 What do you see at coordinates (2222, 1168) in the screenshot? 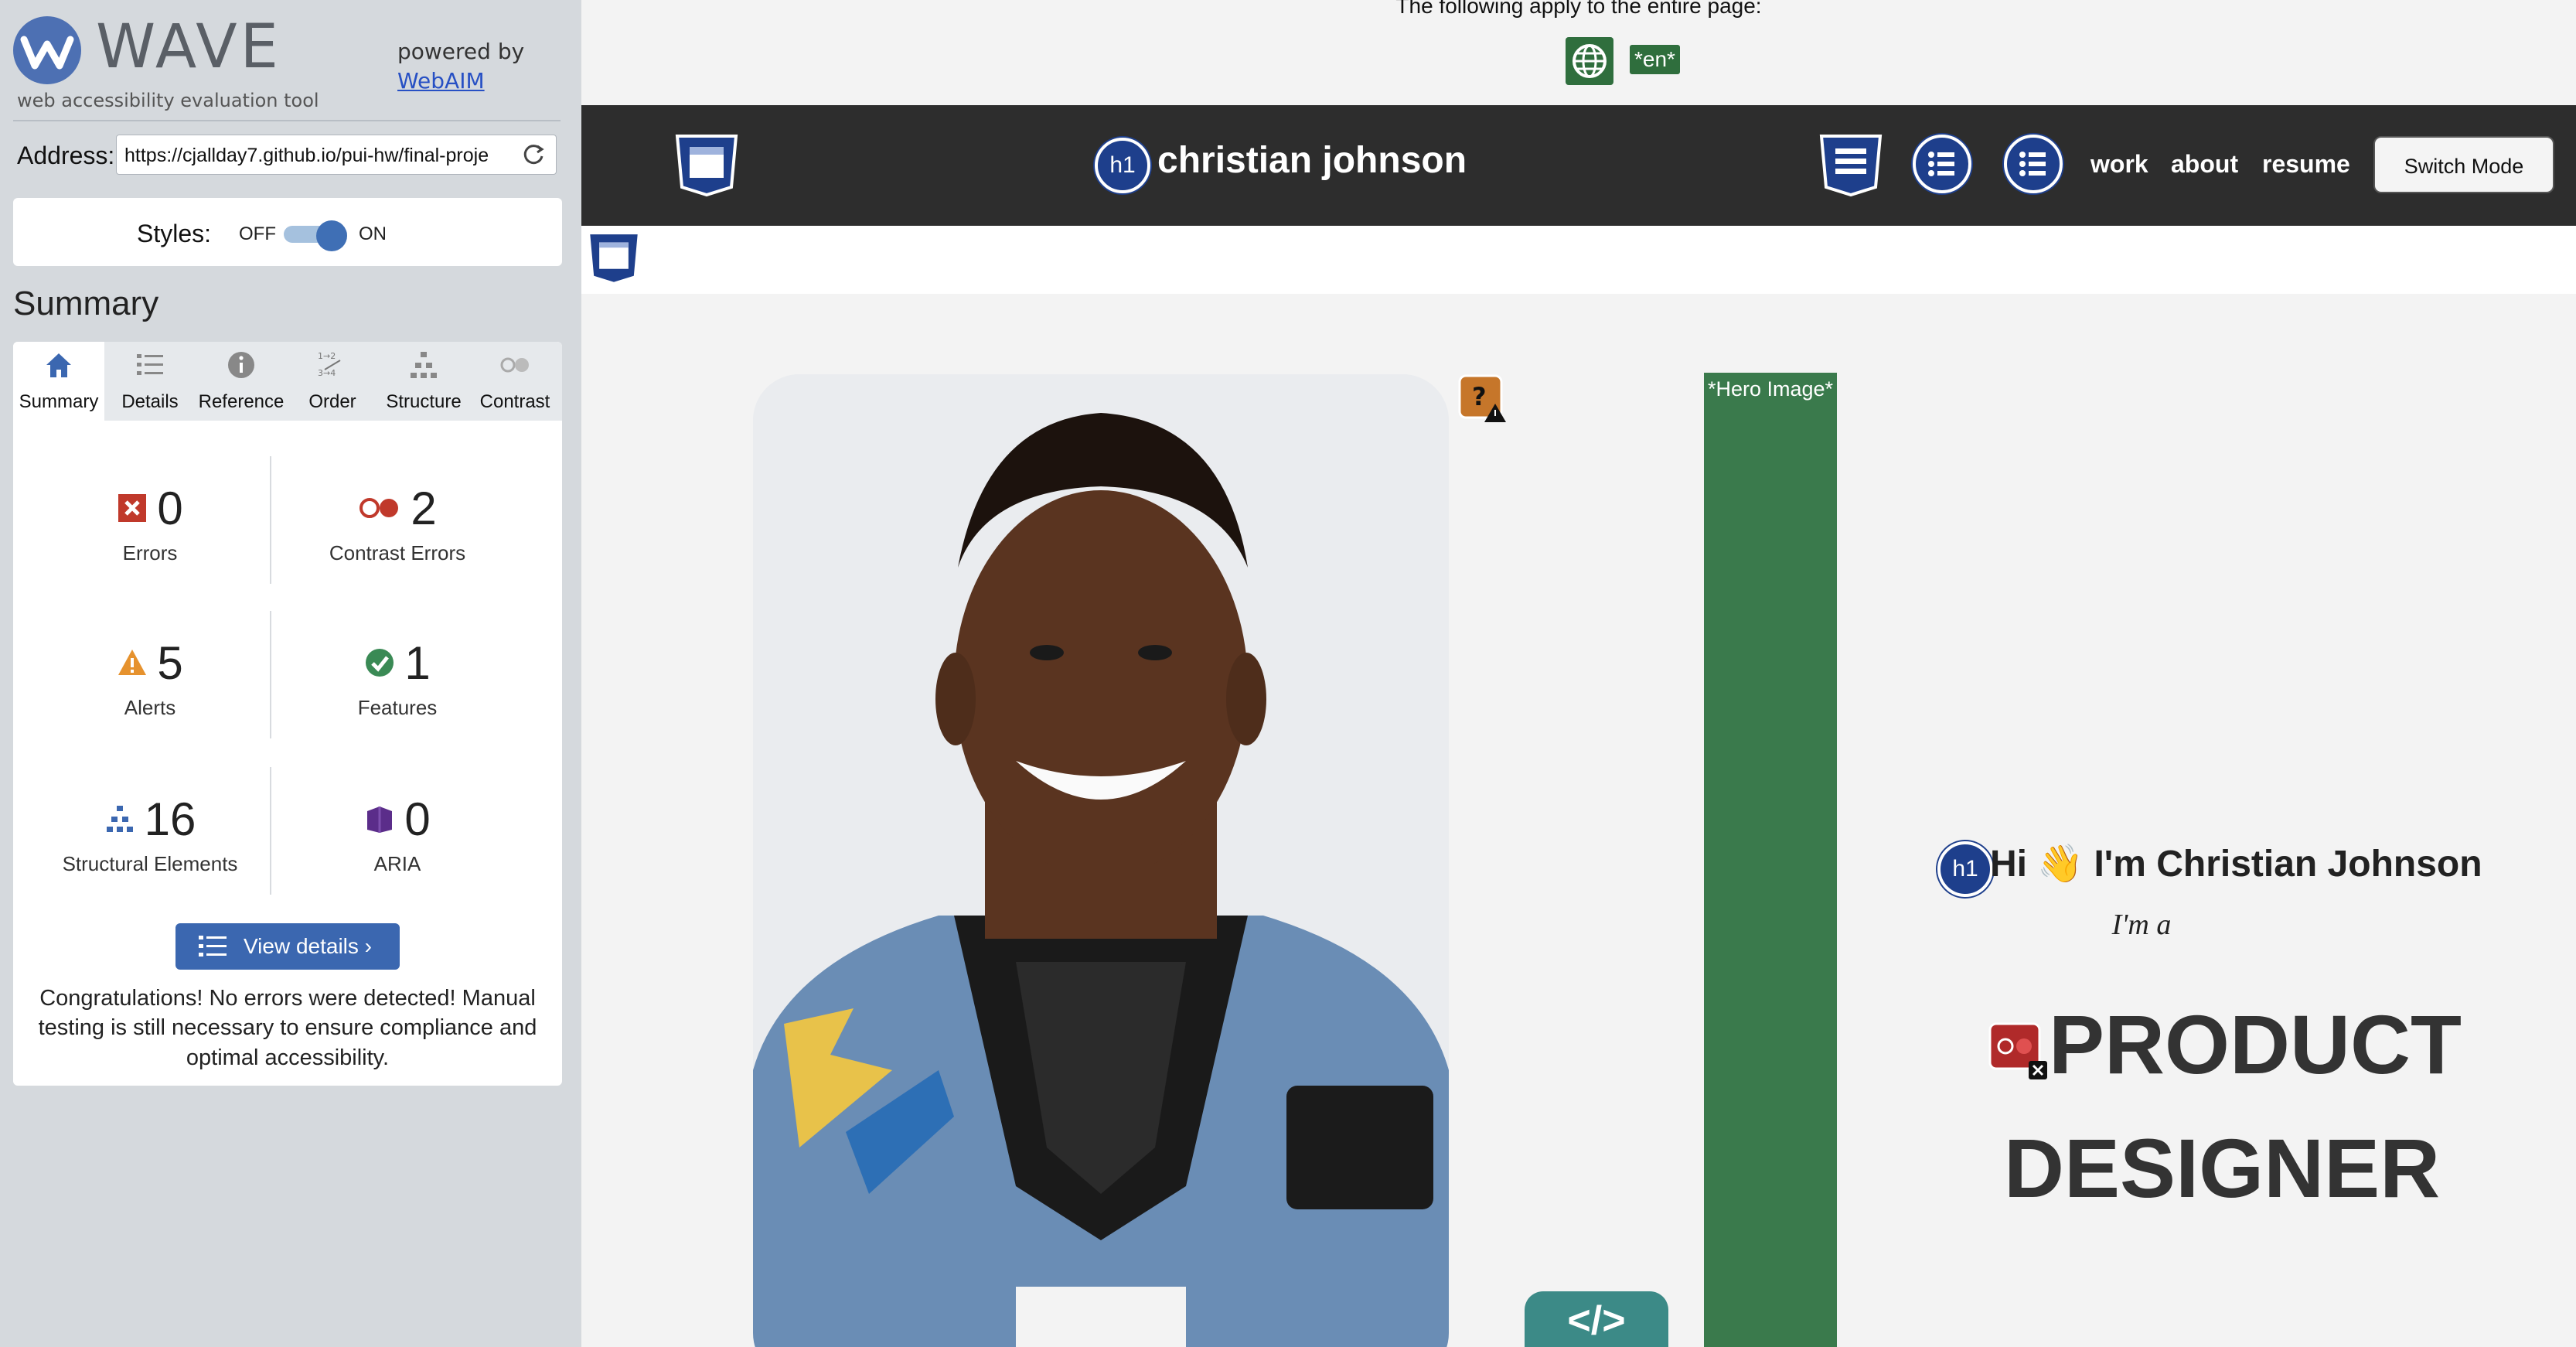
I see `role-line-2: DESIGNER` at bounding box center [2222, 1168].